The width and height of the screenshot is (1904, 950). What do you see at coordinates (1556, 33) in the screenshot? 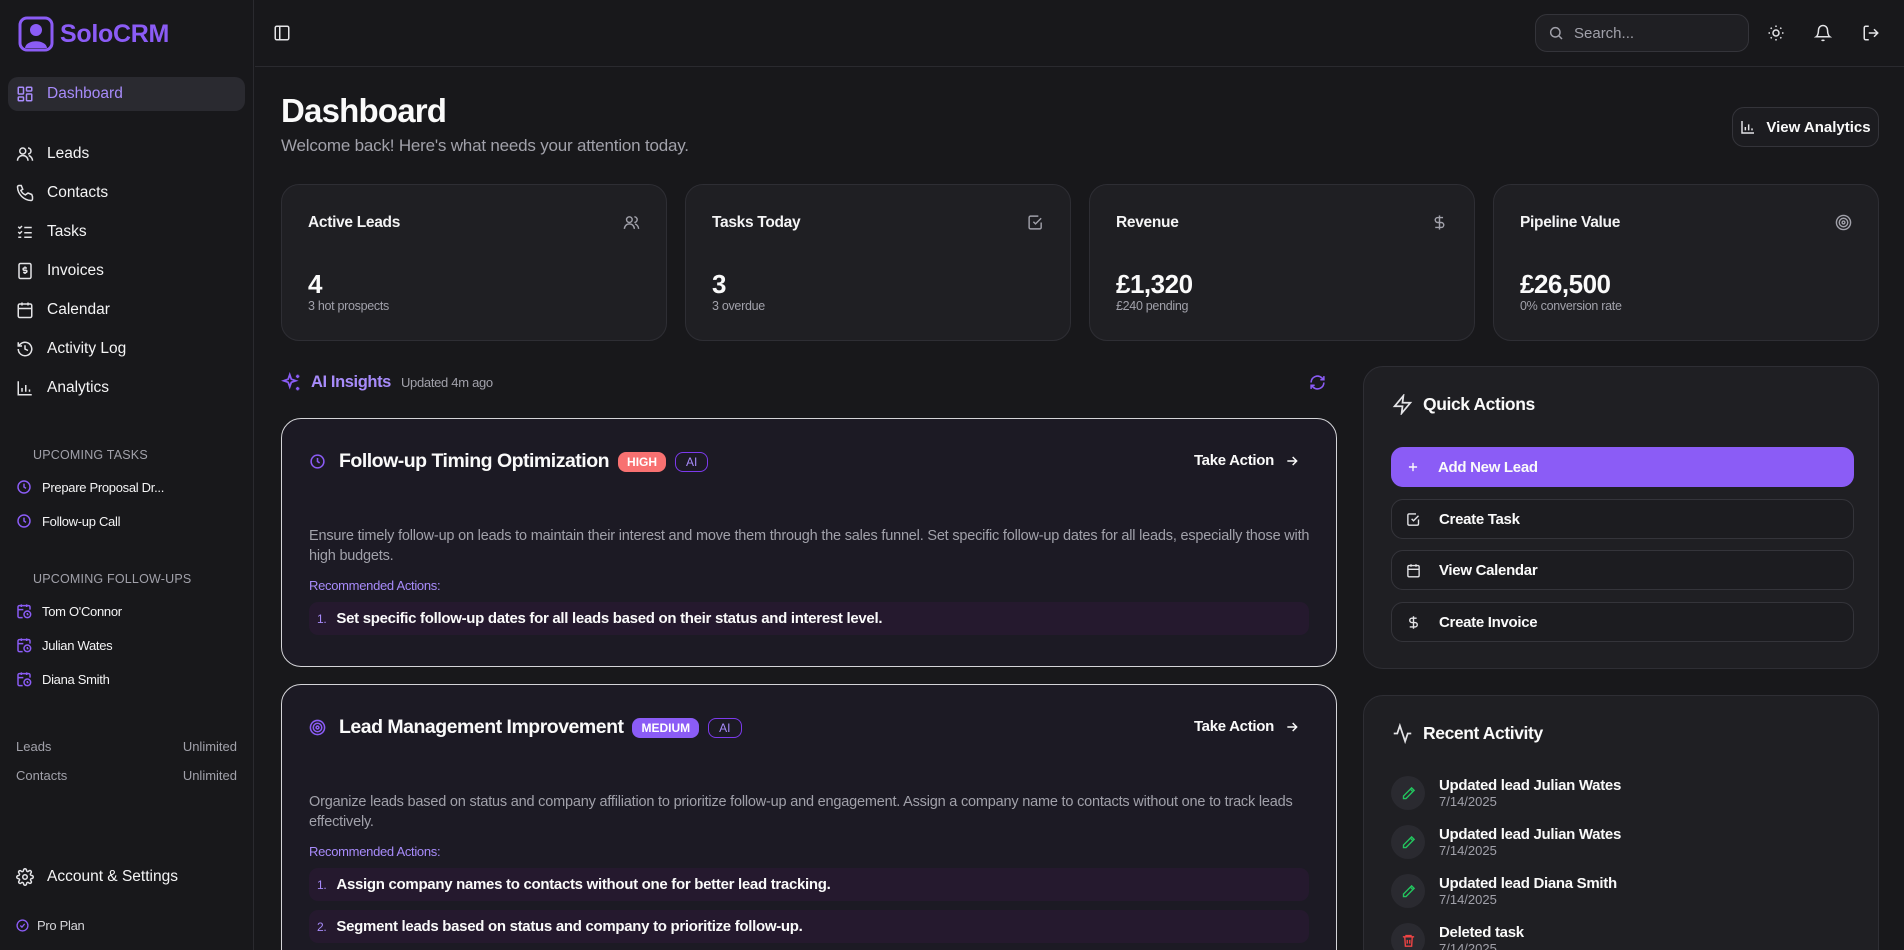
I see `search-icon` at bounding box center [1556, 33].